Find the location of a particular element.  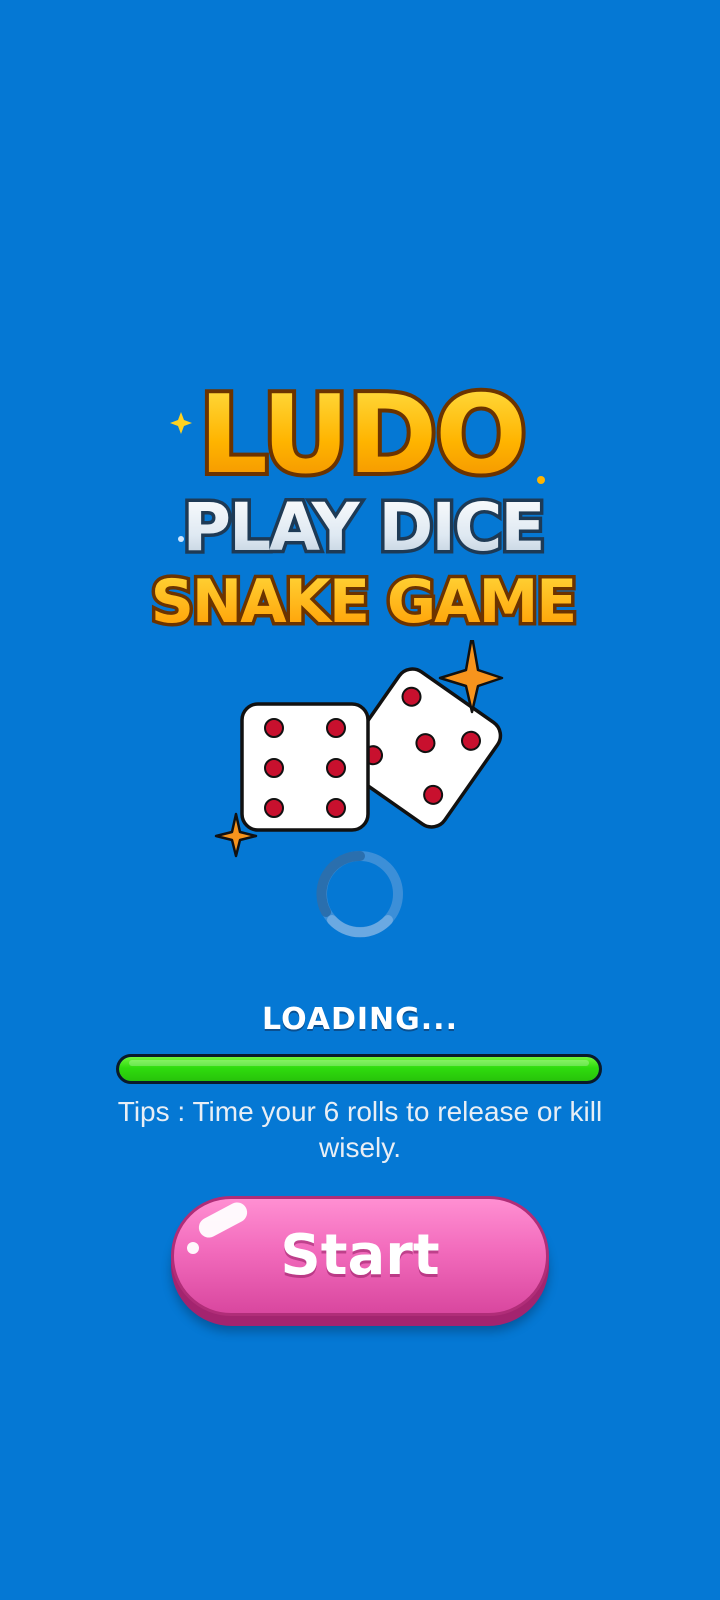

dice-pair-icon is located at coordinates (360, 747).